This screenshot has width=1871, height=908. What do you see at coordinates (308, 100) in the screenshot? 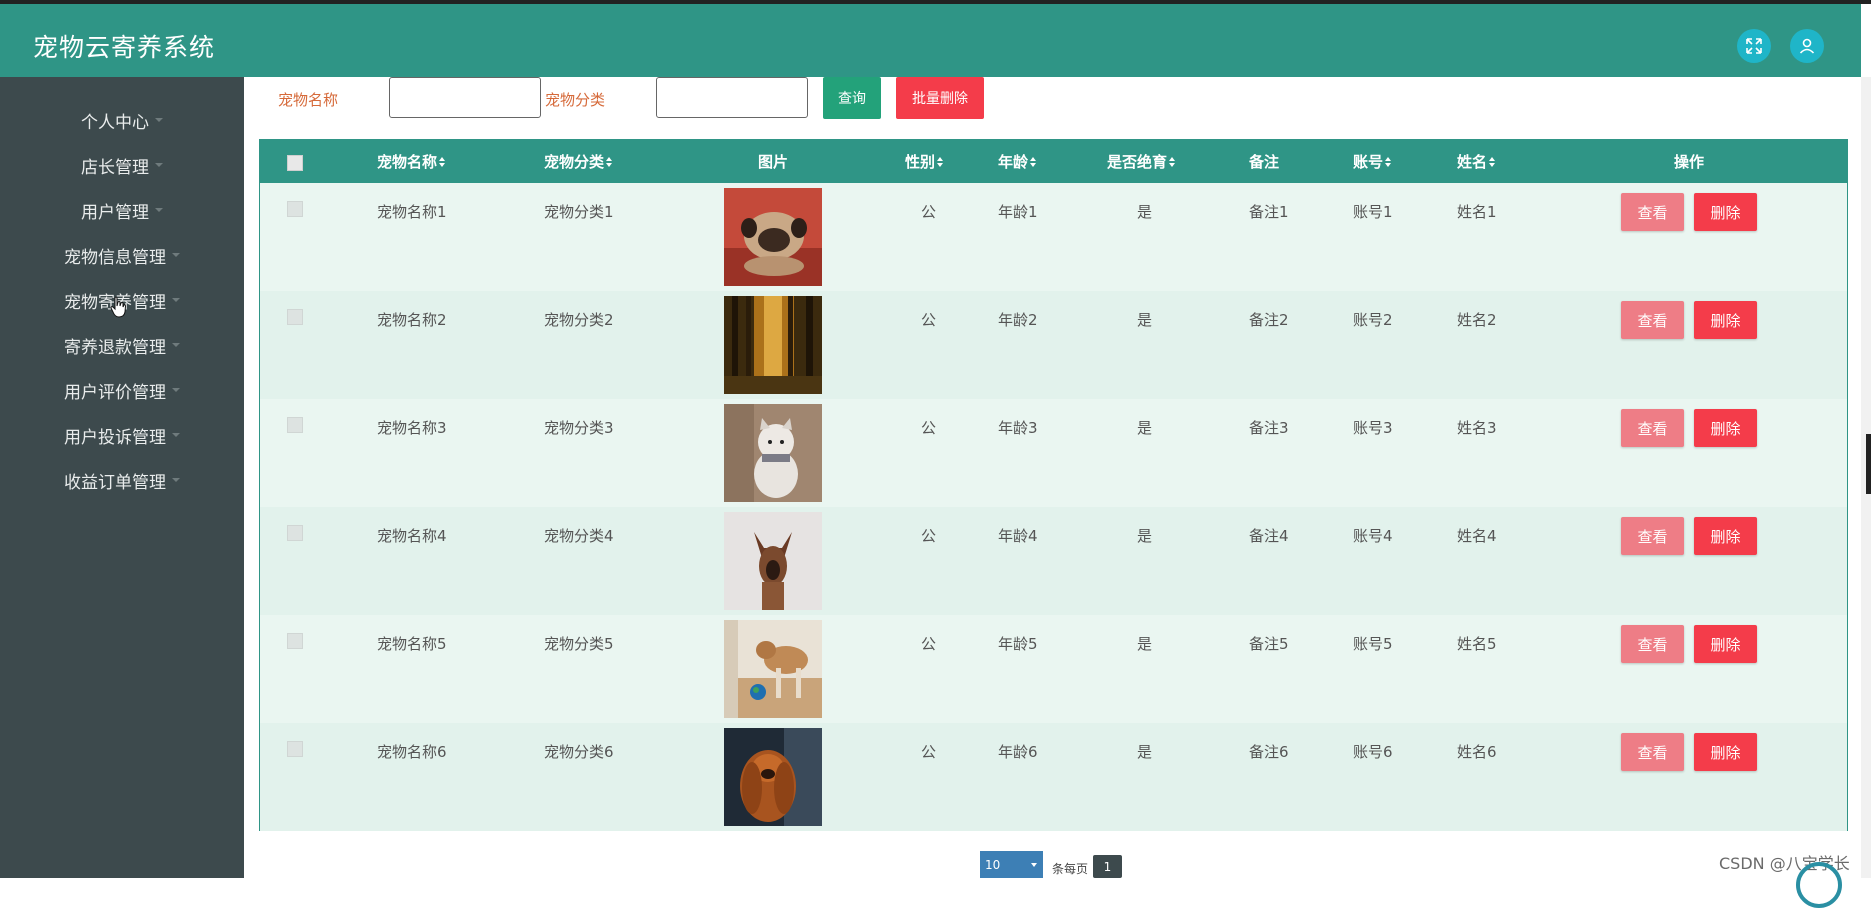
I see `pet-name-label: 宠物名称` at bounding box center [308, 100].